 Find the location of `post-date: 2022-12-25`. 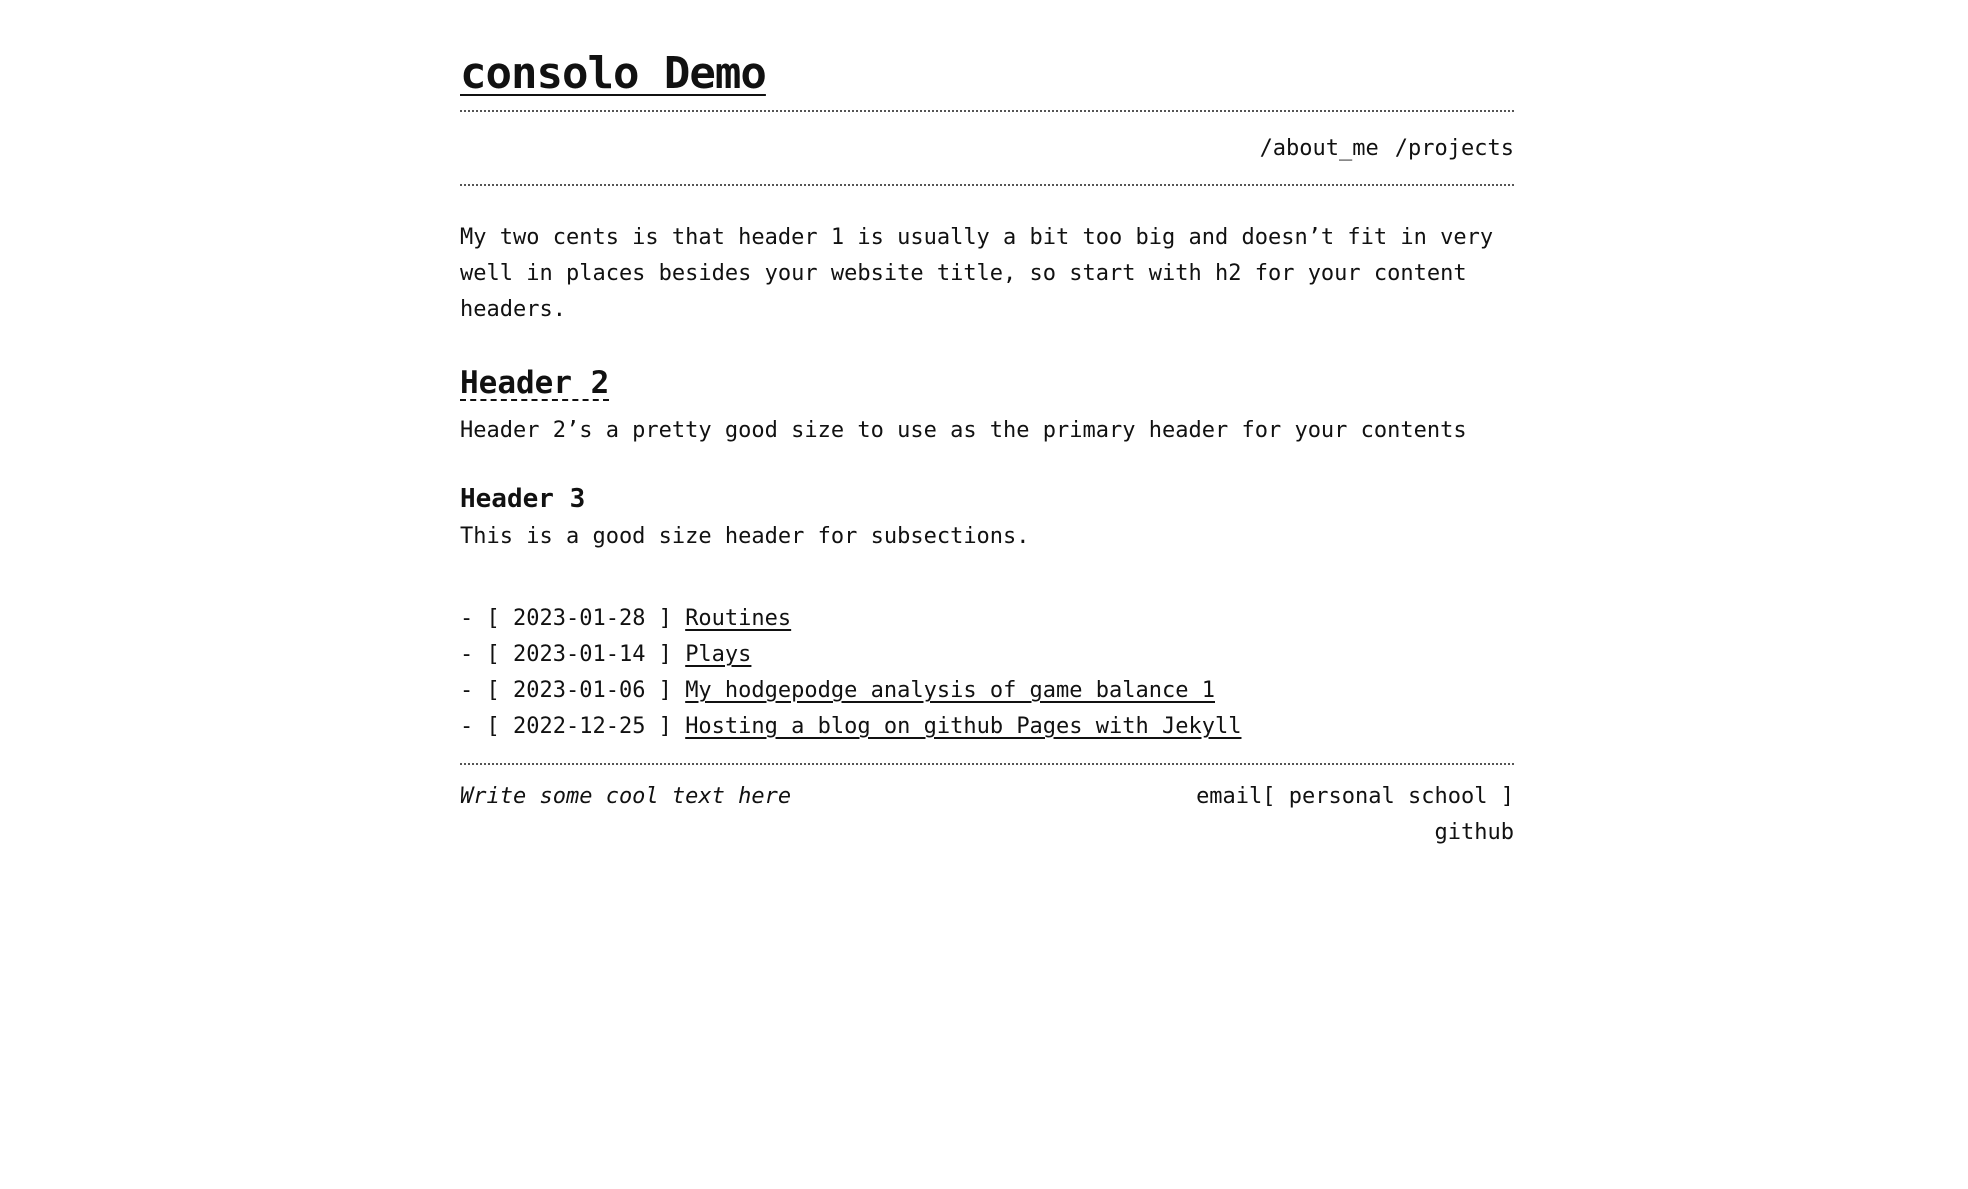

post-date: 2022-12-25 is located at coordinates (579, 726).